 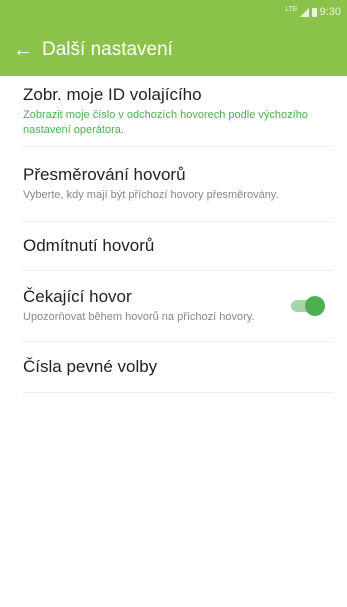 What do you see at coordinates (173, 50) in the screenshot?
I see `app-bar: ← Další nastavení` at bounding box center [173, 50].